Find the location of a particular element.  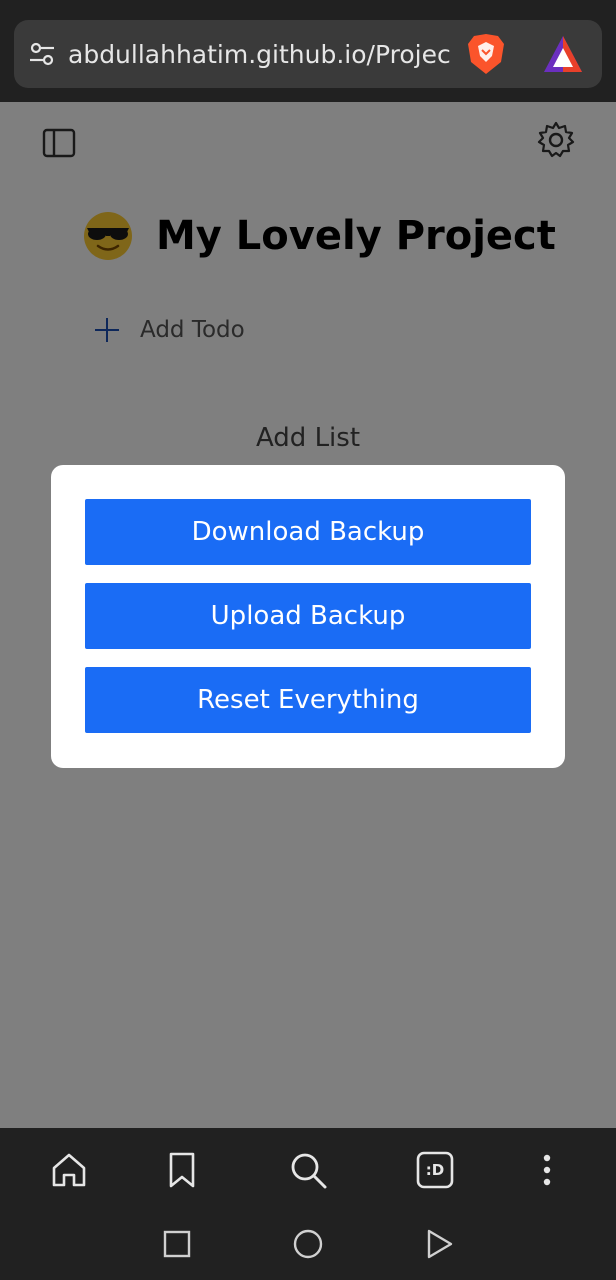

brave-rewards-icon is located at coordinates (563, 54).